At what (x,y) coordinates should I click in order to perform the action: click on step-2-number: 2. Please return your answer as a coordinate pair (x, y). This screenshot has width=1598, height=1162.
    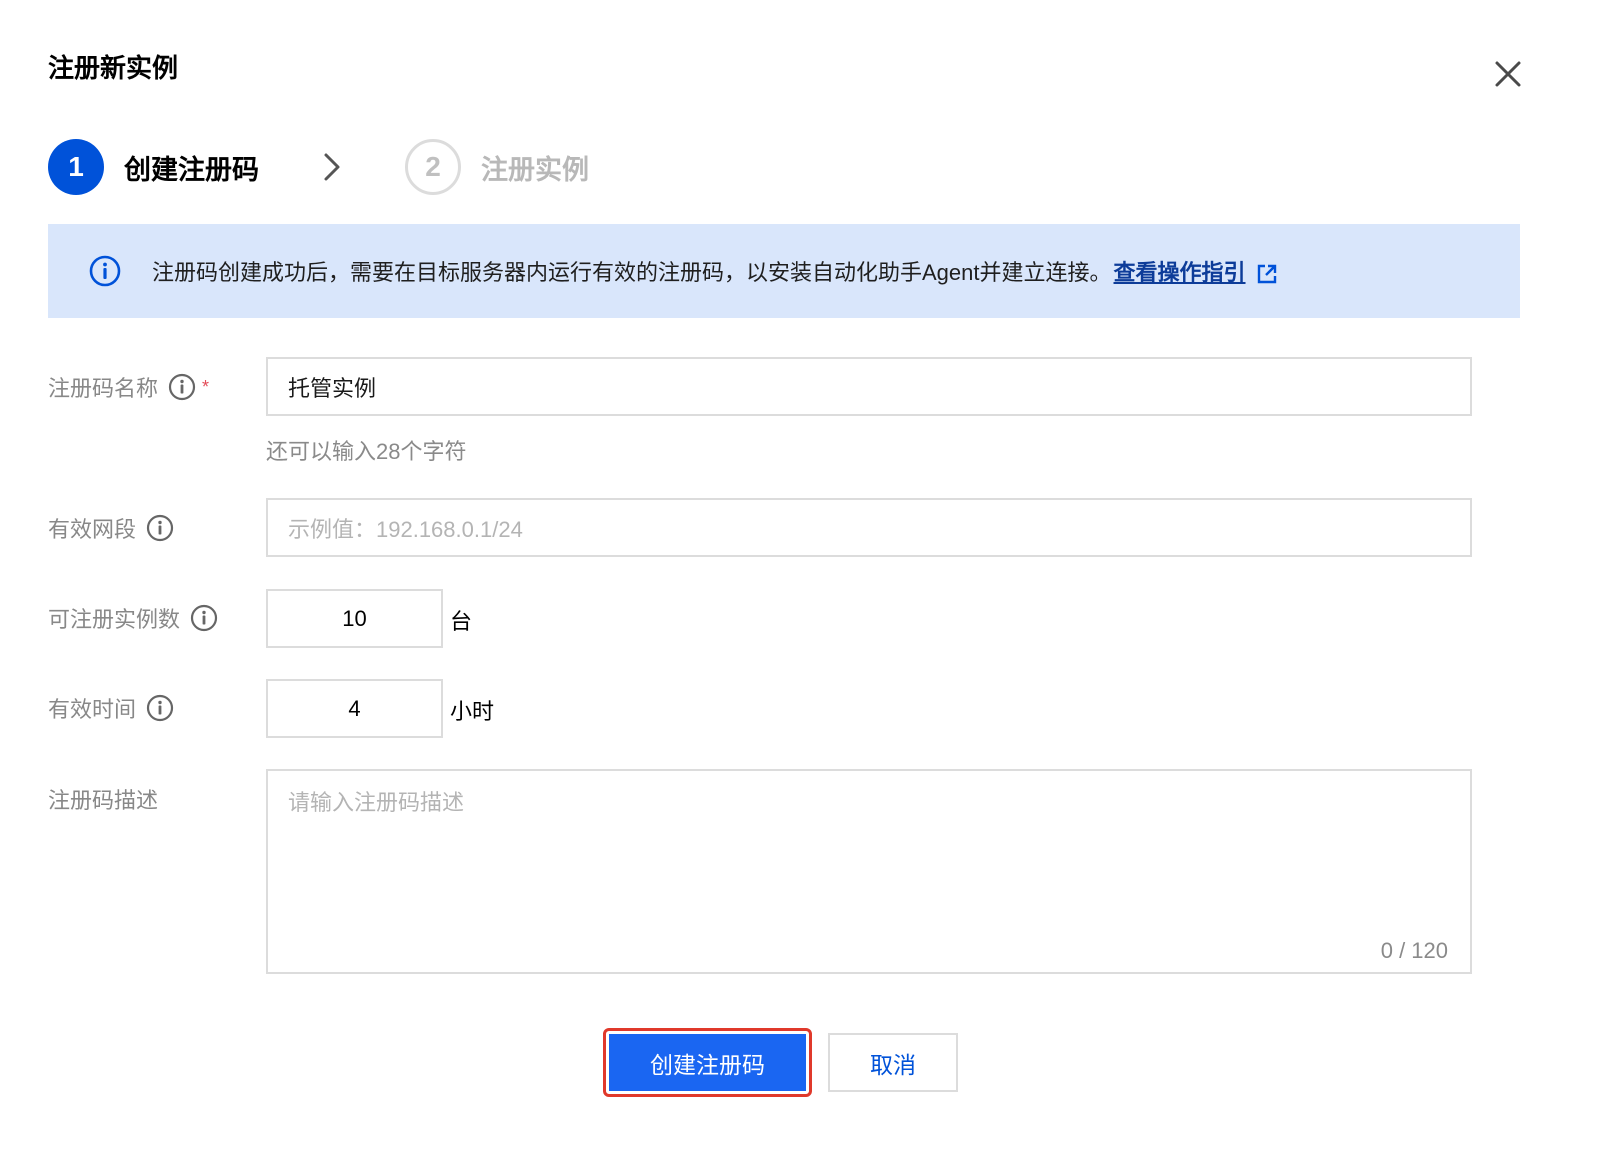
    Looking at the image, I should click on (433, 167).